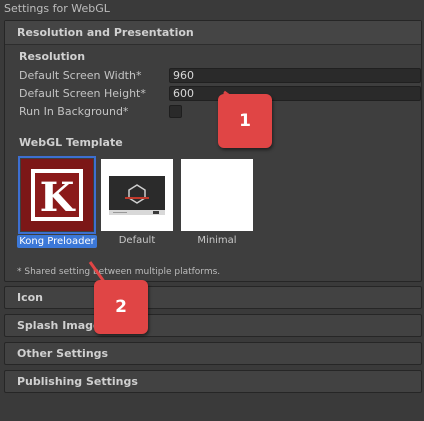 The width and height of the screenshot is (424, 421). What do you see at coordinates (245, 121) in the screenshot?
I see `annotation-badge-1: 1` at bounding box center [245, 121].